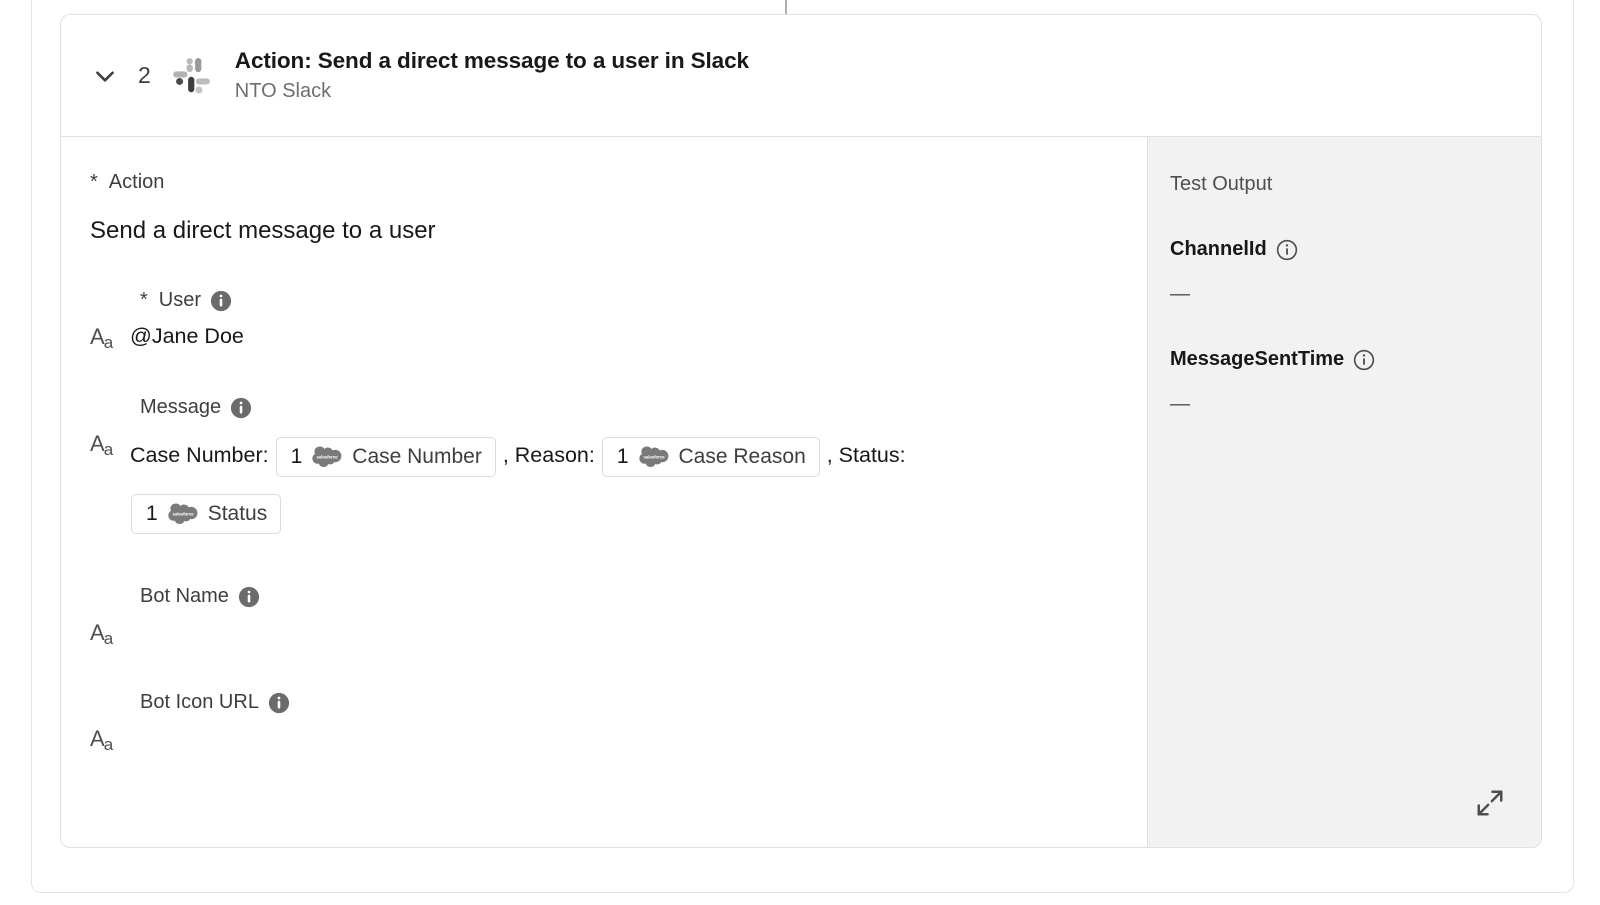 The height and width of the screenshot is (905, 1600). What do you see at coordinates (603, 182) in the screenshot?
I see `action-field-label: * Action` at bounding box center [603, 182].